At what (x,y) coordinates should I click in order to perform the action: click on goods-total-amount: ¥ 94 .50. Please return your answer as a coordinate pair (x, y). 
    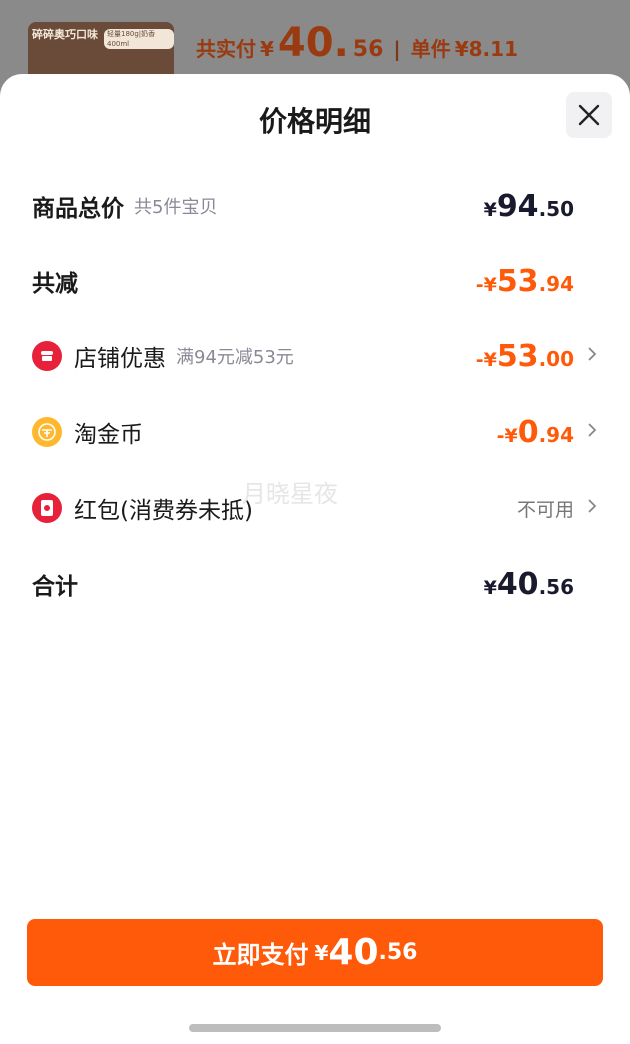
    Looking at the image, I should click on (529, 206).